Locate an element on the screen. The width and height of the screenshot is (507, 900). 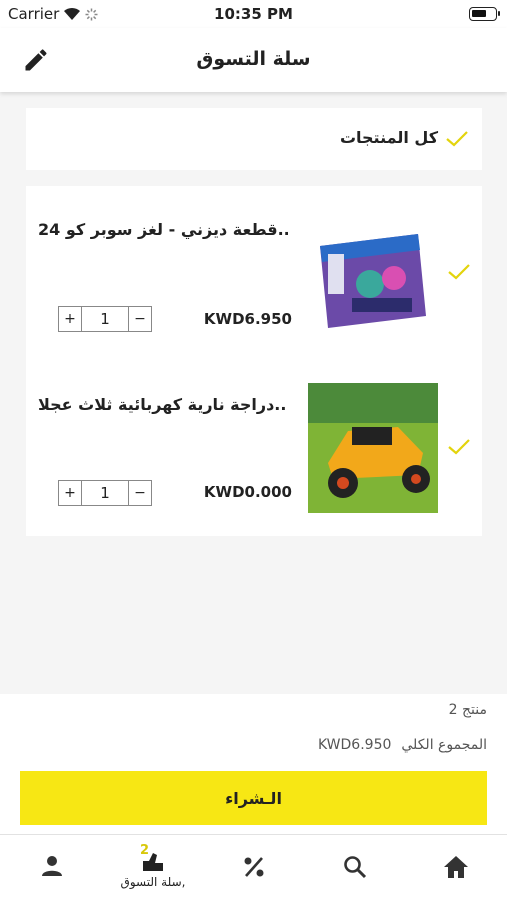
clock: 10:35 PM is located at coordinates (253, 14).